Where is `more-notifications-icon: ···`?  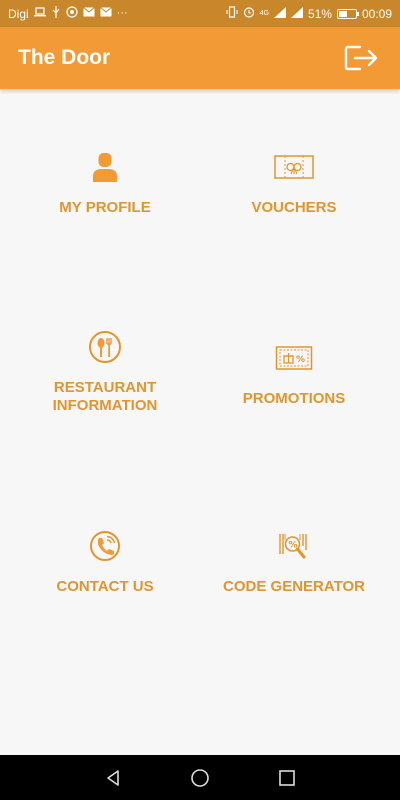 more-notifications-icon: ··· is located at coordinates (122, 13).